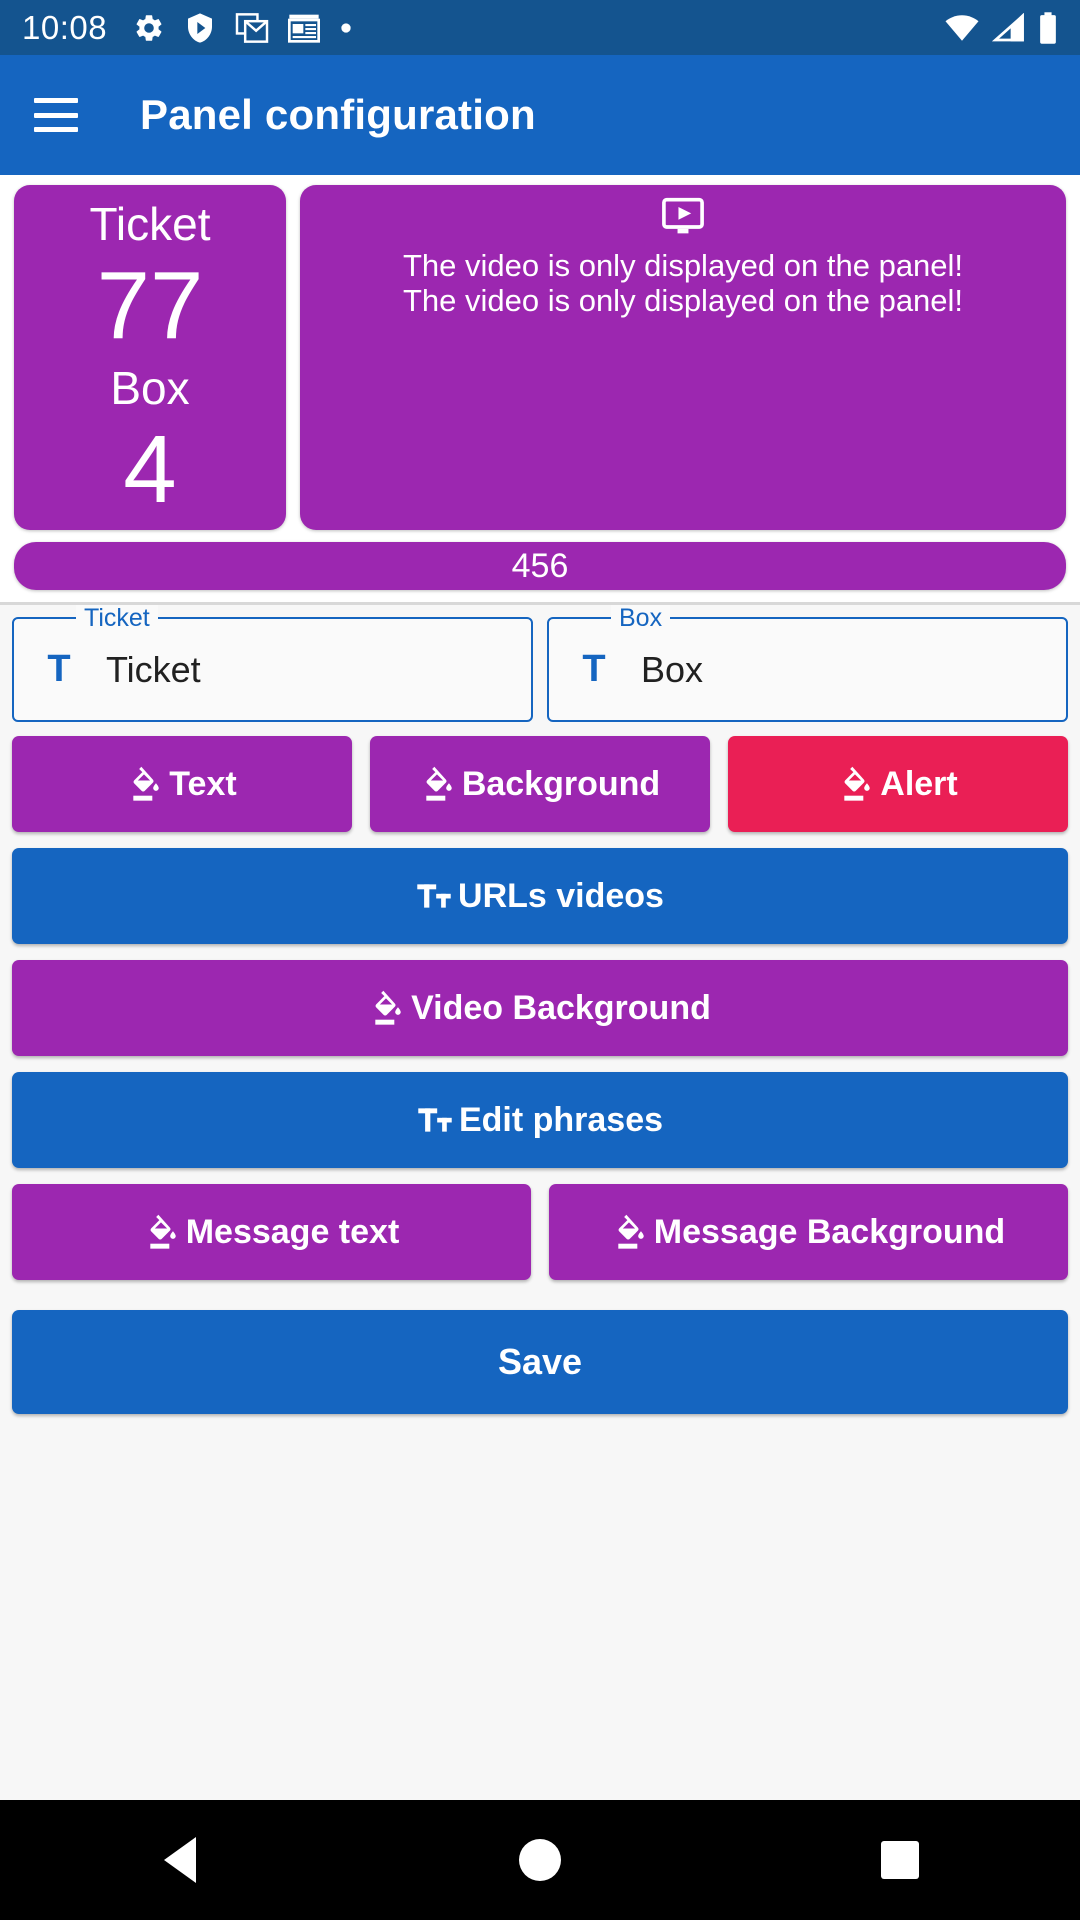  What do you see at coordinates (540, 27) in the screenshot?
I see `status-bar: 10:08` at bounding box center [540, 27].